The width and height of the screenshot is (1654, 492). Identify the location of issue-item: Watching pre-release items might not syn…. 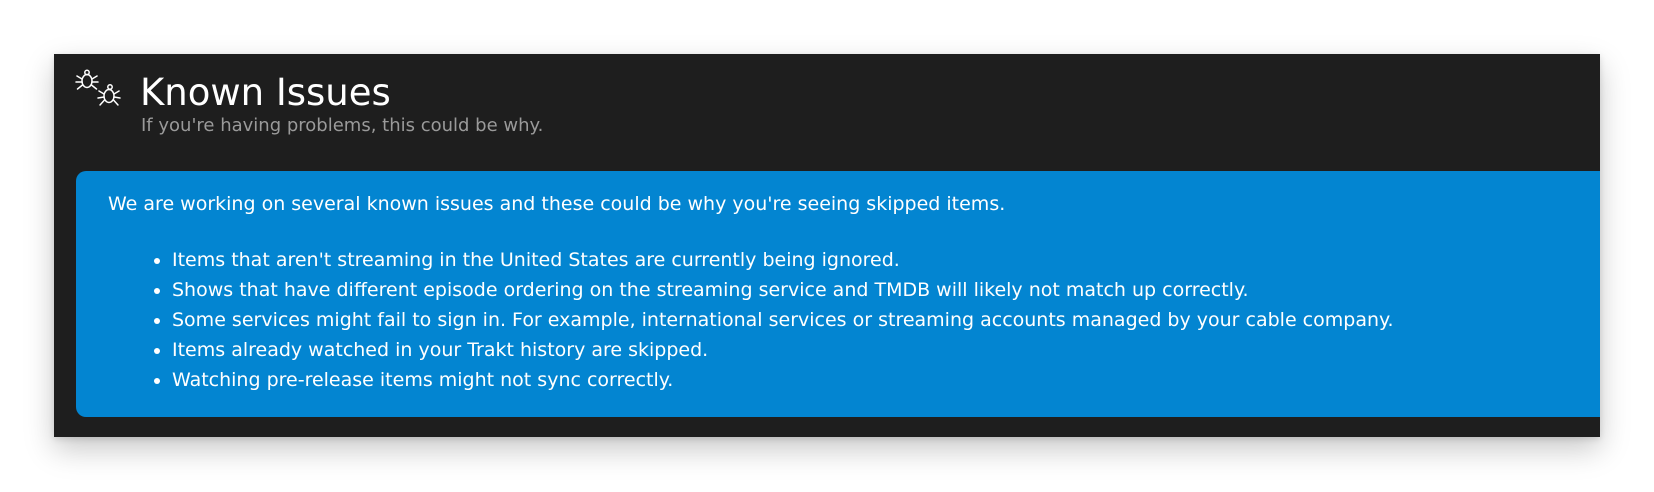
(783, 380).